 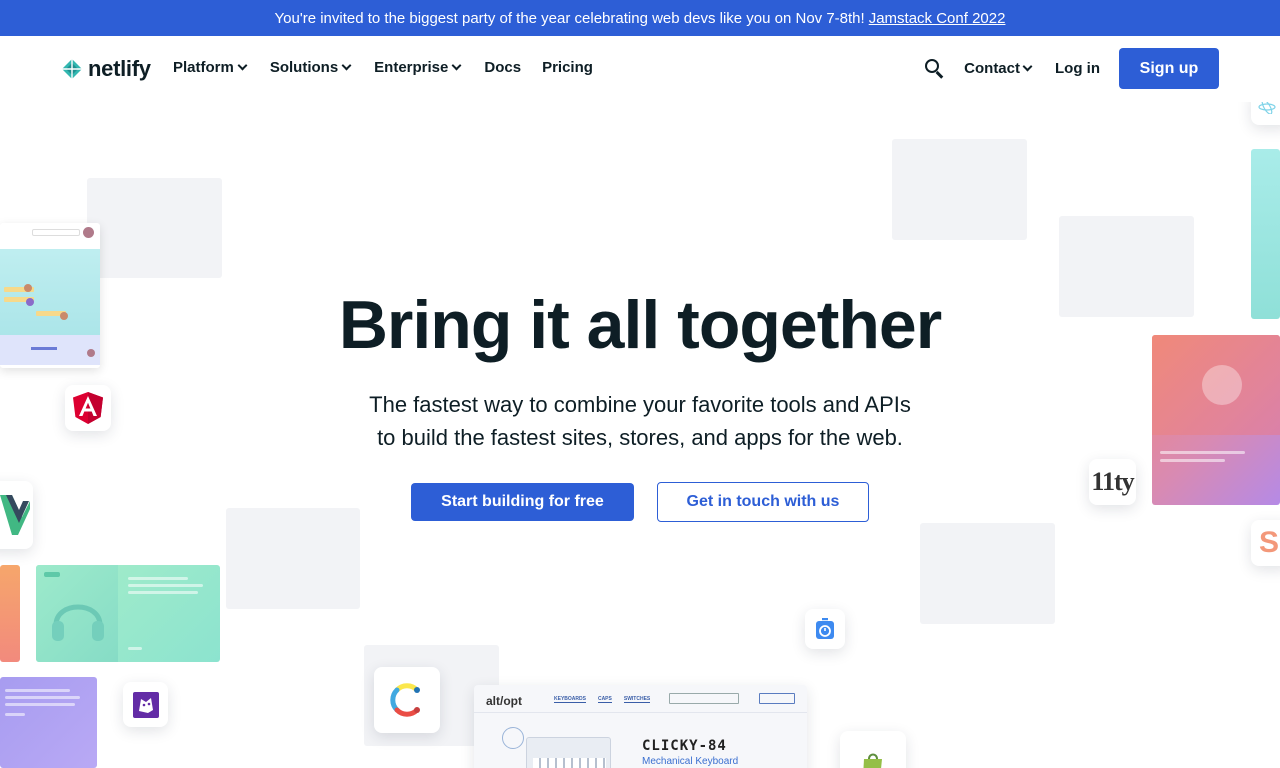 I want to click on nav-item-enterprise: Enterprise, so click(x=418, y=67).